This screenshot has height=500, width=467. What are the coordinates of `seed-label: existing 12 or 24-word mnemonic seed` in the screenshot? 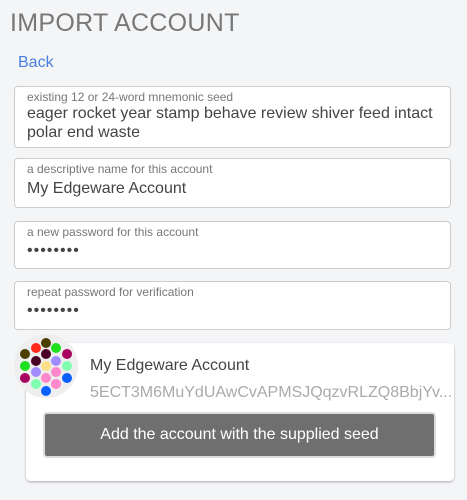 It's located at (130, 97).